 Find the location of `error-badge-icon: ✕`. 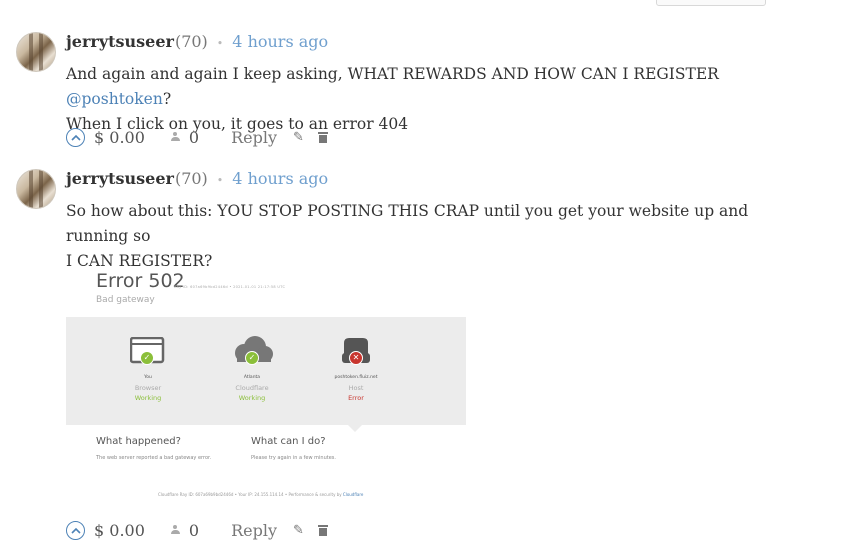

error-badge-icon: ✕ is located at coordinates (356, 358).